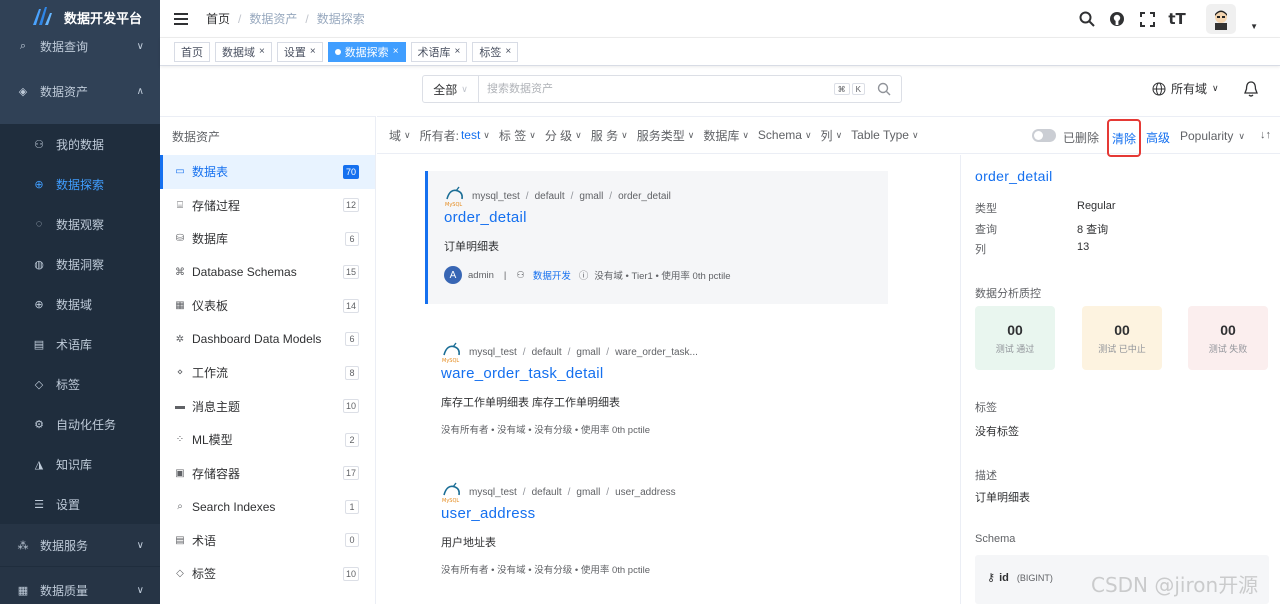 Image resolution: width=1280 pixels, height=604 pixels. Describe the element at coordinates (1117, 19) in the screenshot. I see `github-icon` at that location.